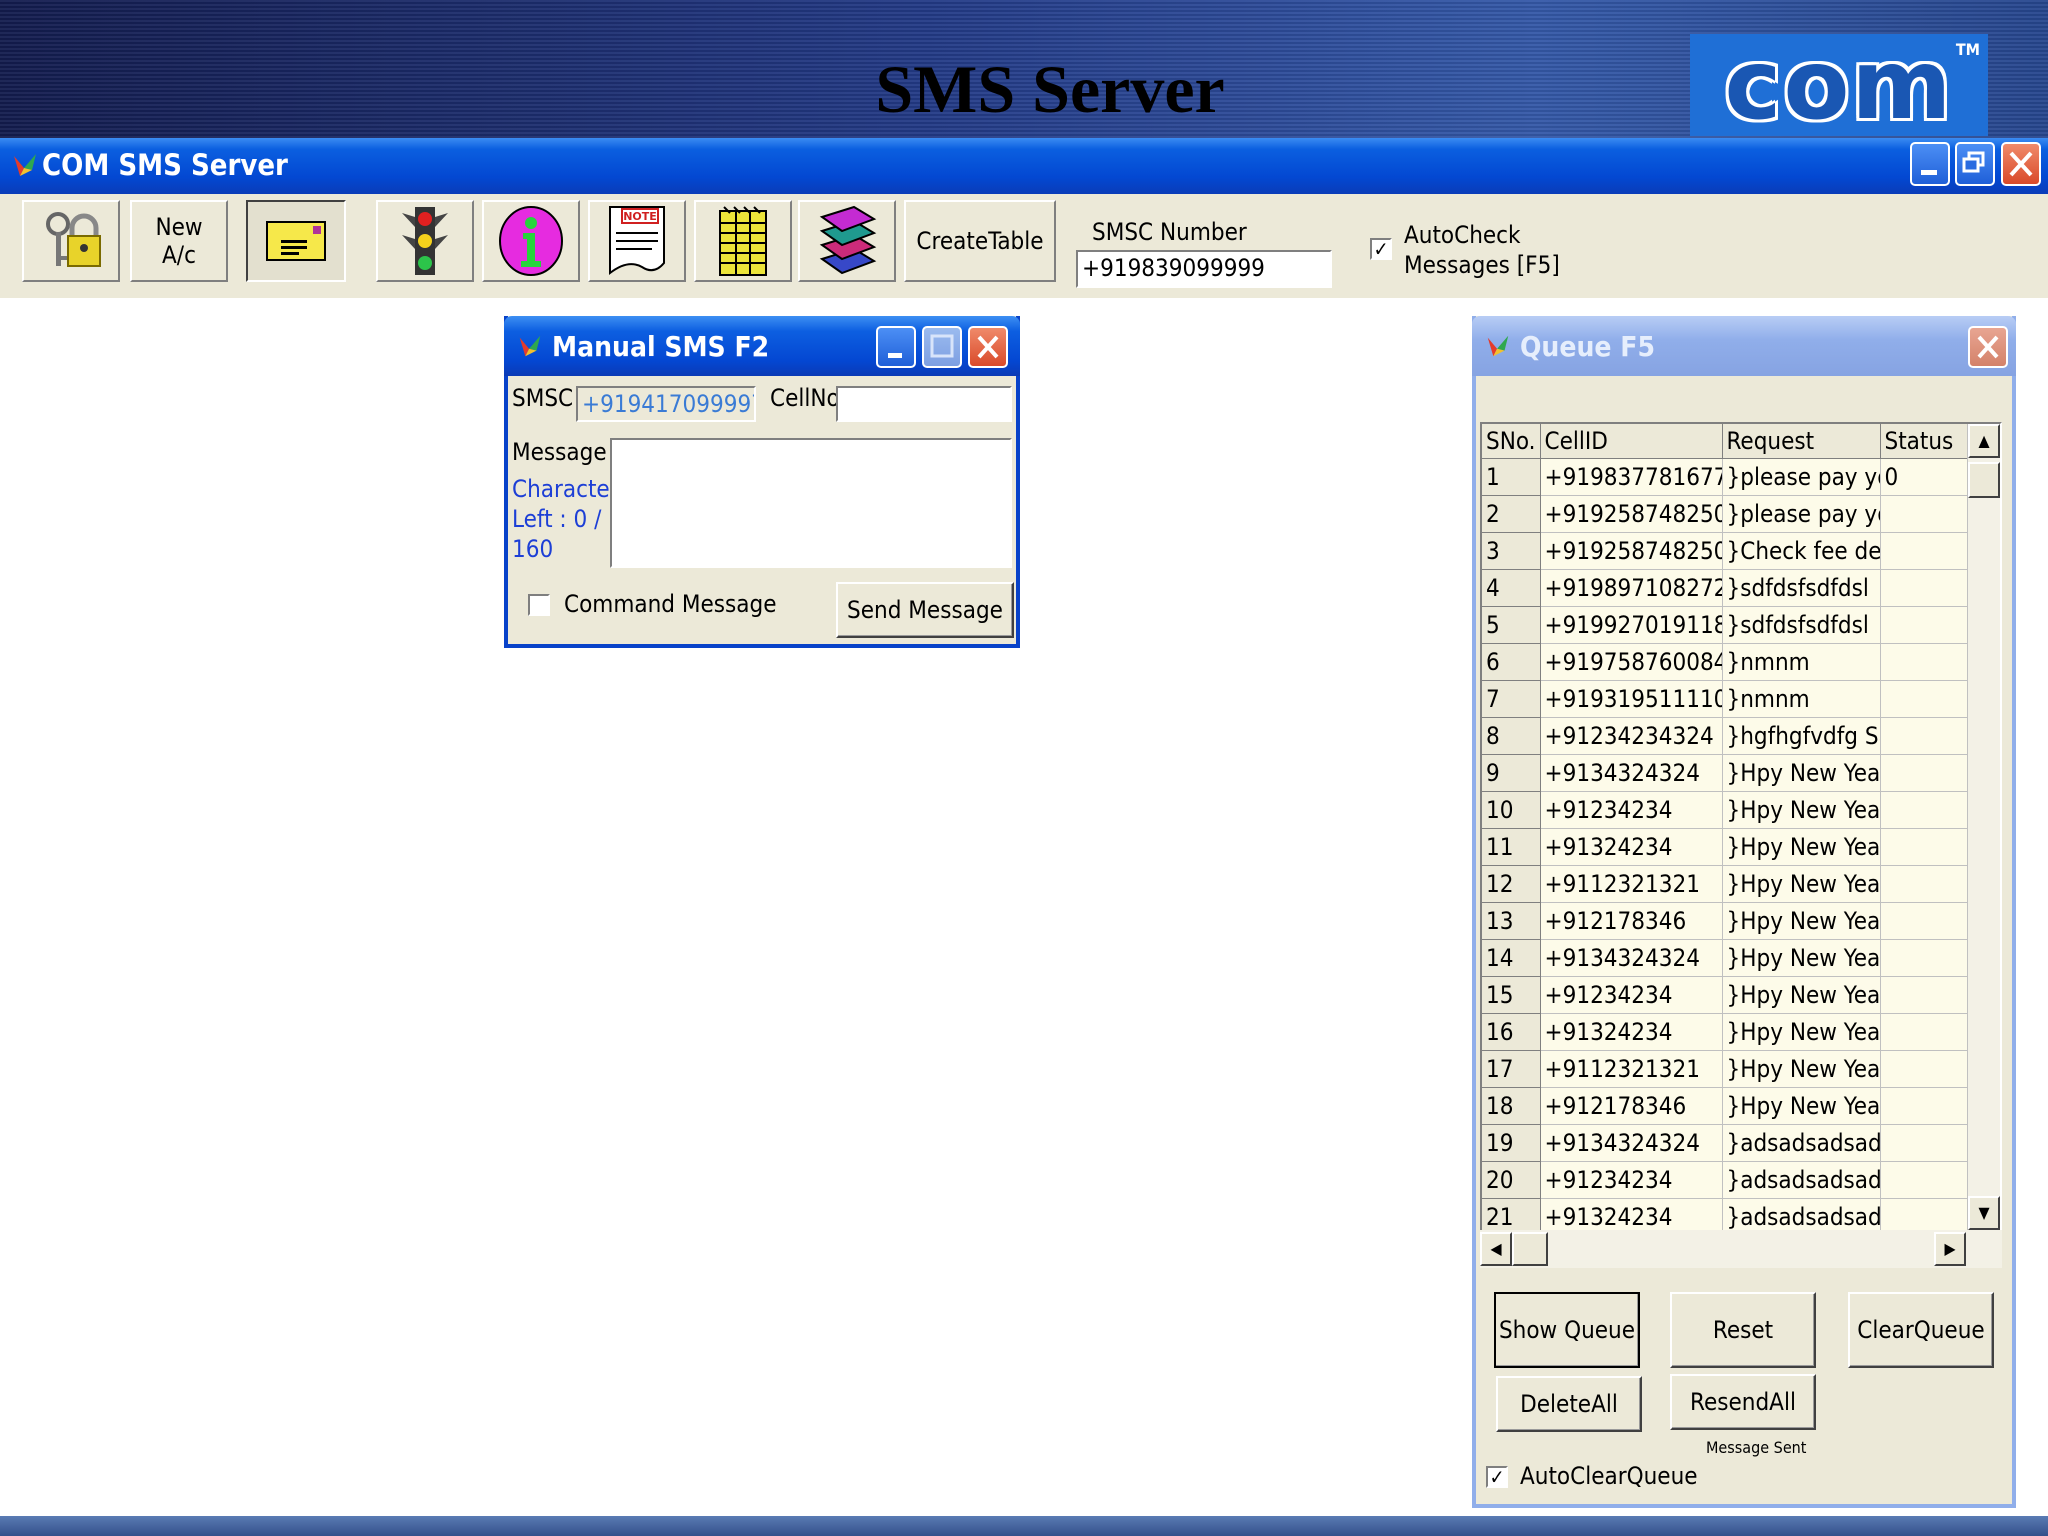  Describe the element at coordinates (1496, 1249) in the screenshot. I see `scroll-left-button: ◀` at that location.